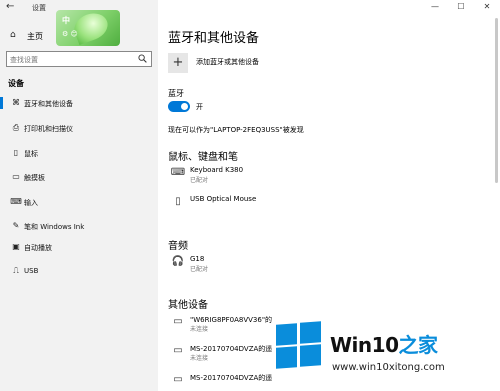 This screenshot has width=500, height=391. Describe the element at coordinates (231, 378) in the screenshot. I see `device-name: MS-20170704DVZA的遥` at that location.